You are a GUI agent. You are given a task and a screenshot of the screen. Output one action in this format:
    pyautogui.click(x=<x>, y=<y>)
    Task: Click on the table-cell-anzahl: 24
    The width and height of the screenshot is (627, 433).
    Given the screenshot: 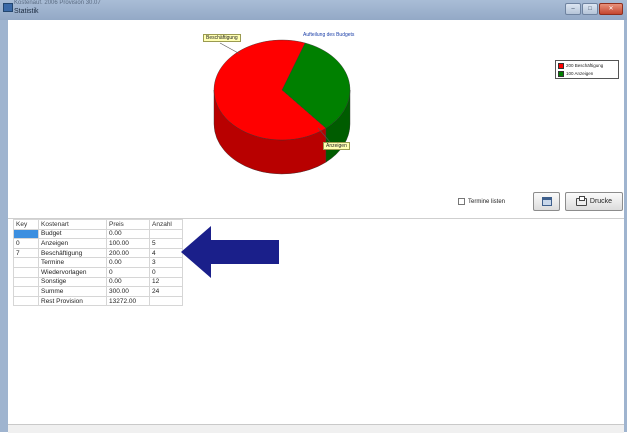 What is the action you would take?
    pyautogui.click(x=166, y=291)
    